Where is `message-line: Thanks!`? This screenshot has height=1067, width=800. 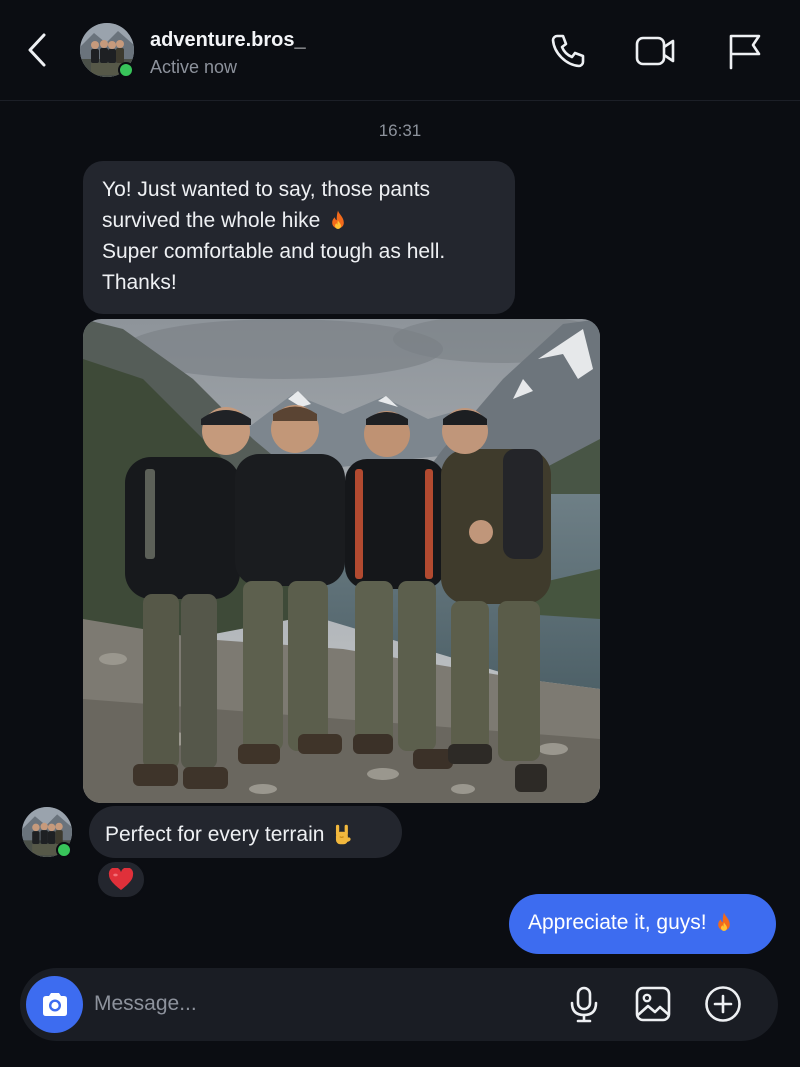
message-line: Thanks! is located at coordinates (139, 282).